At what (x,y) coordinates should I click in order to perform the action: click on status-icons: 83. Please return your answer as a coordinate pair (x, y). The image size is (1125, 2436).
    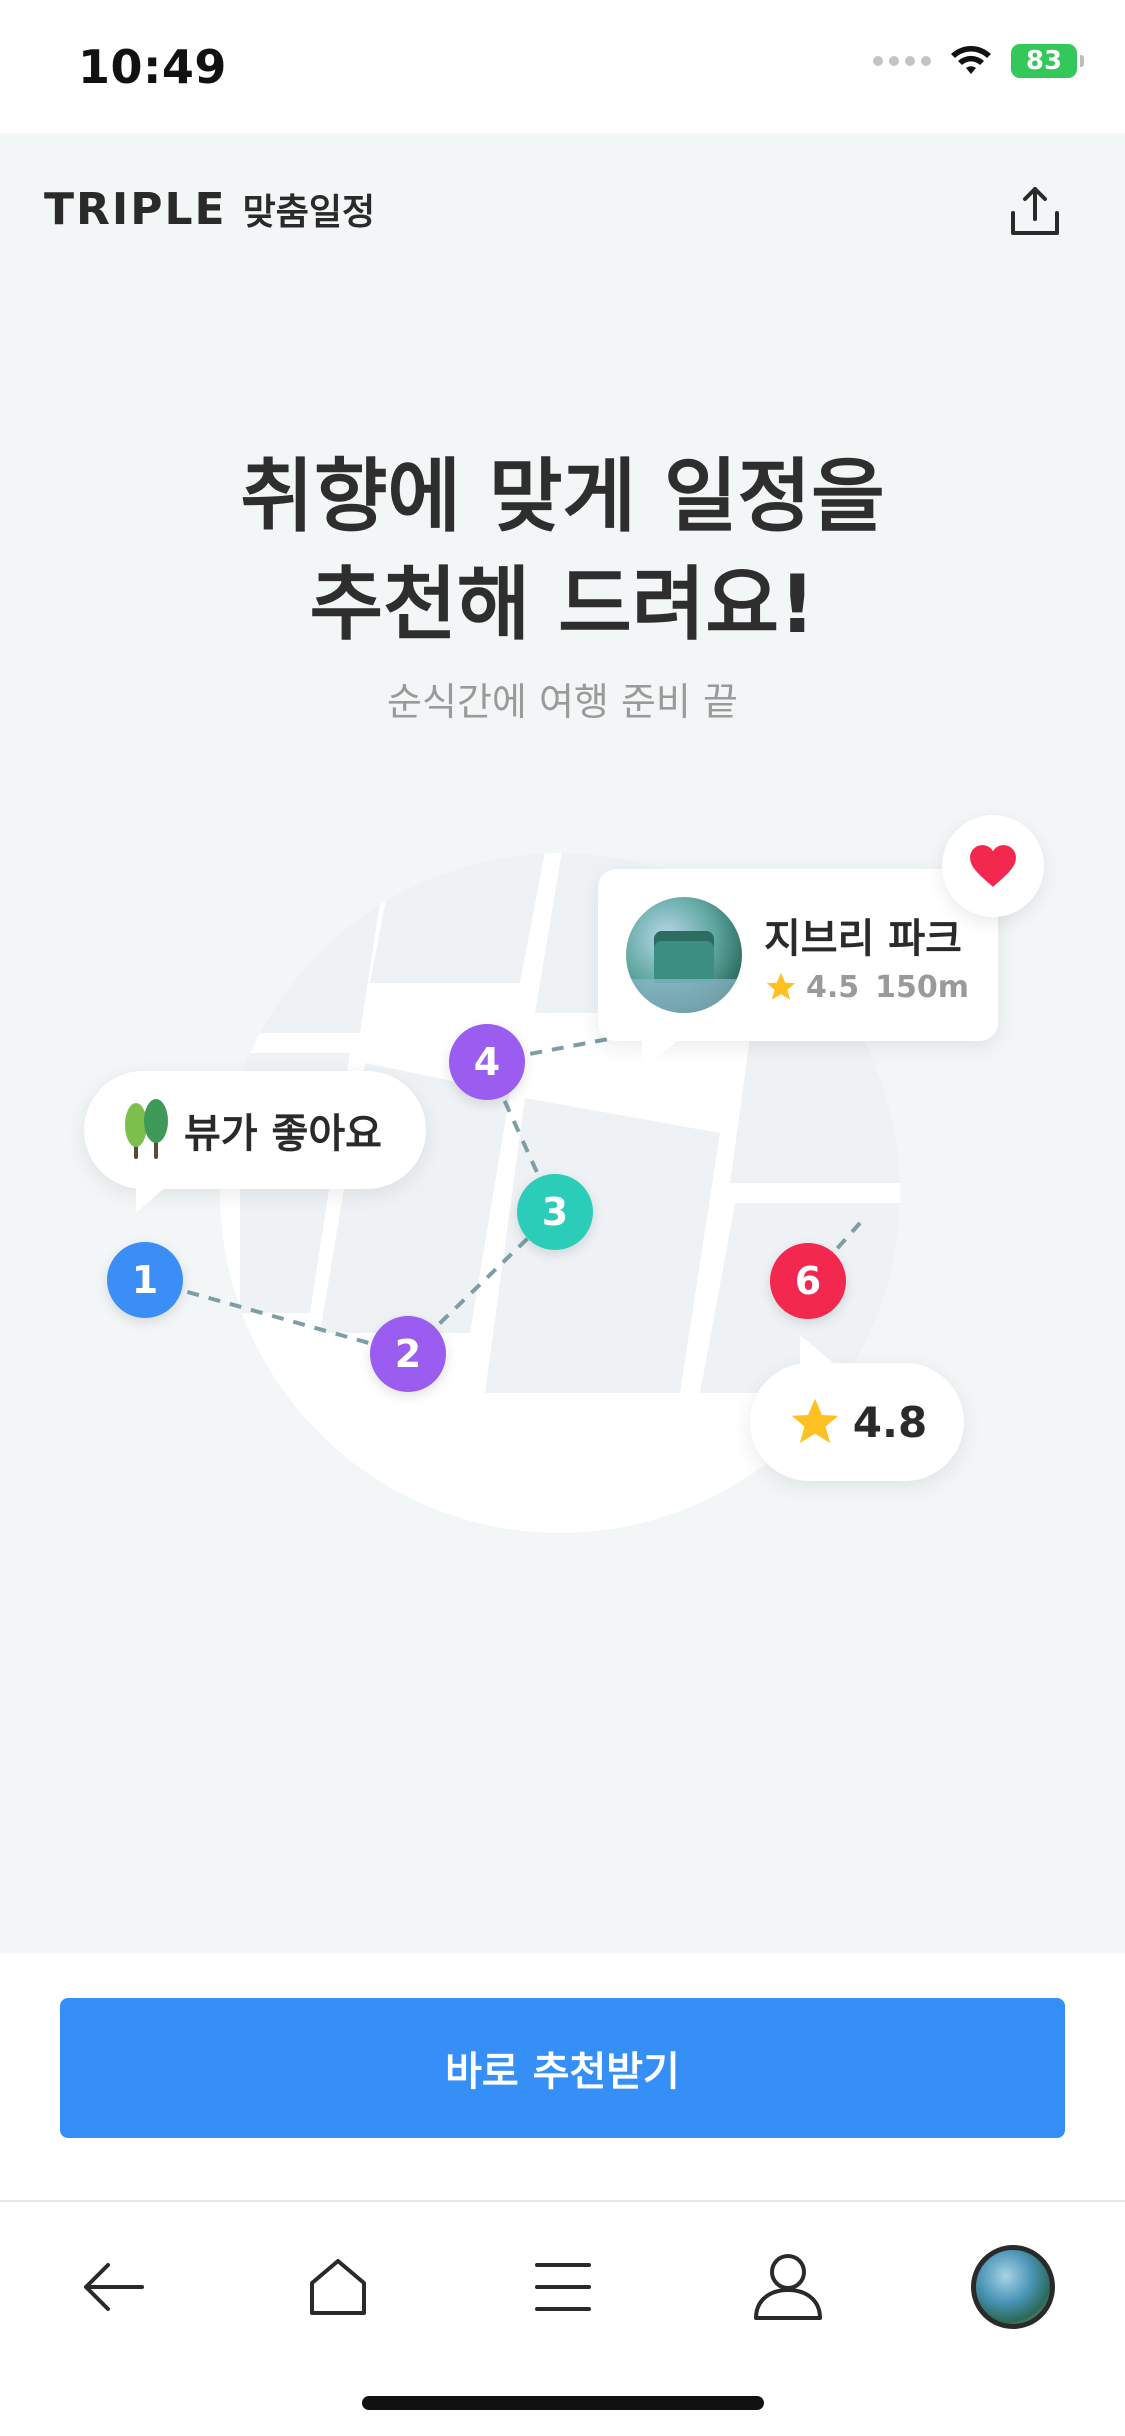
    Looking at the image, I should click on (978, 61).